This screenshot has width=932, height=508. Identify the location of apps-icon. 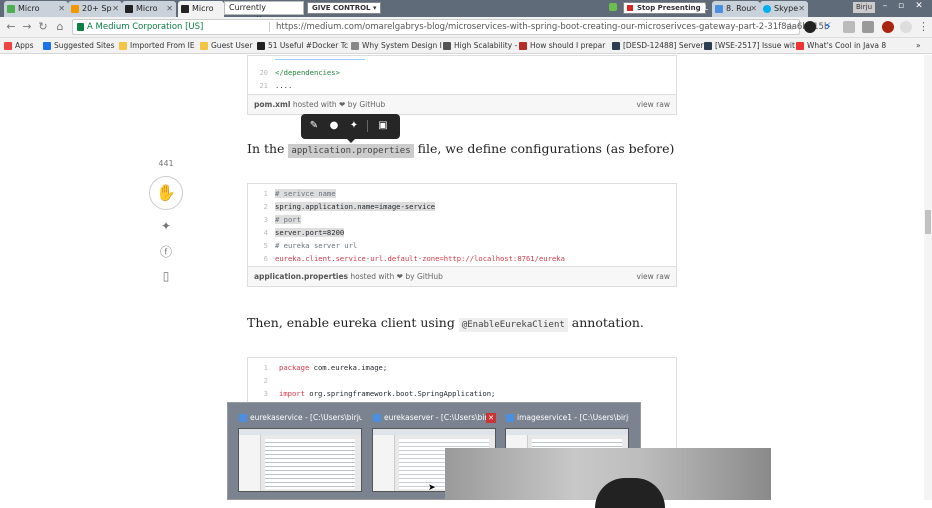
(8, 46).